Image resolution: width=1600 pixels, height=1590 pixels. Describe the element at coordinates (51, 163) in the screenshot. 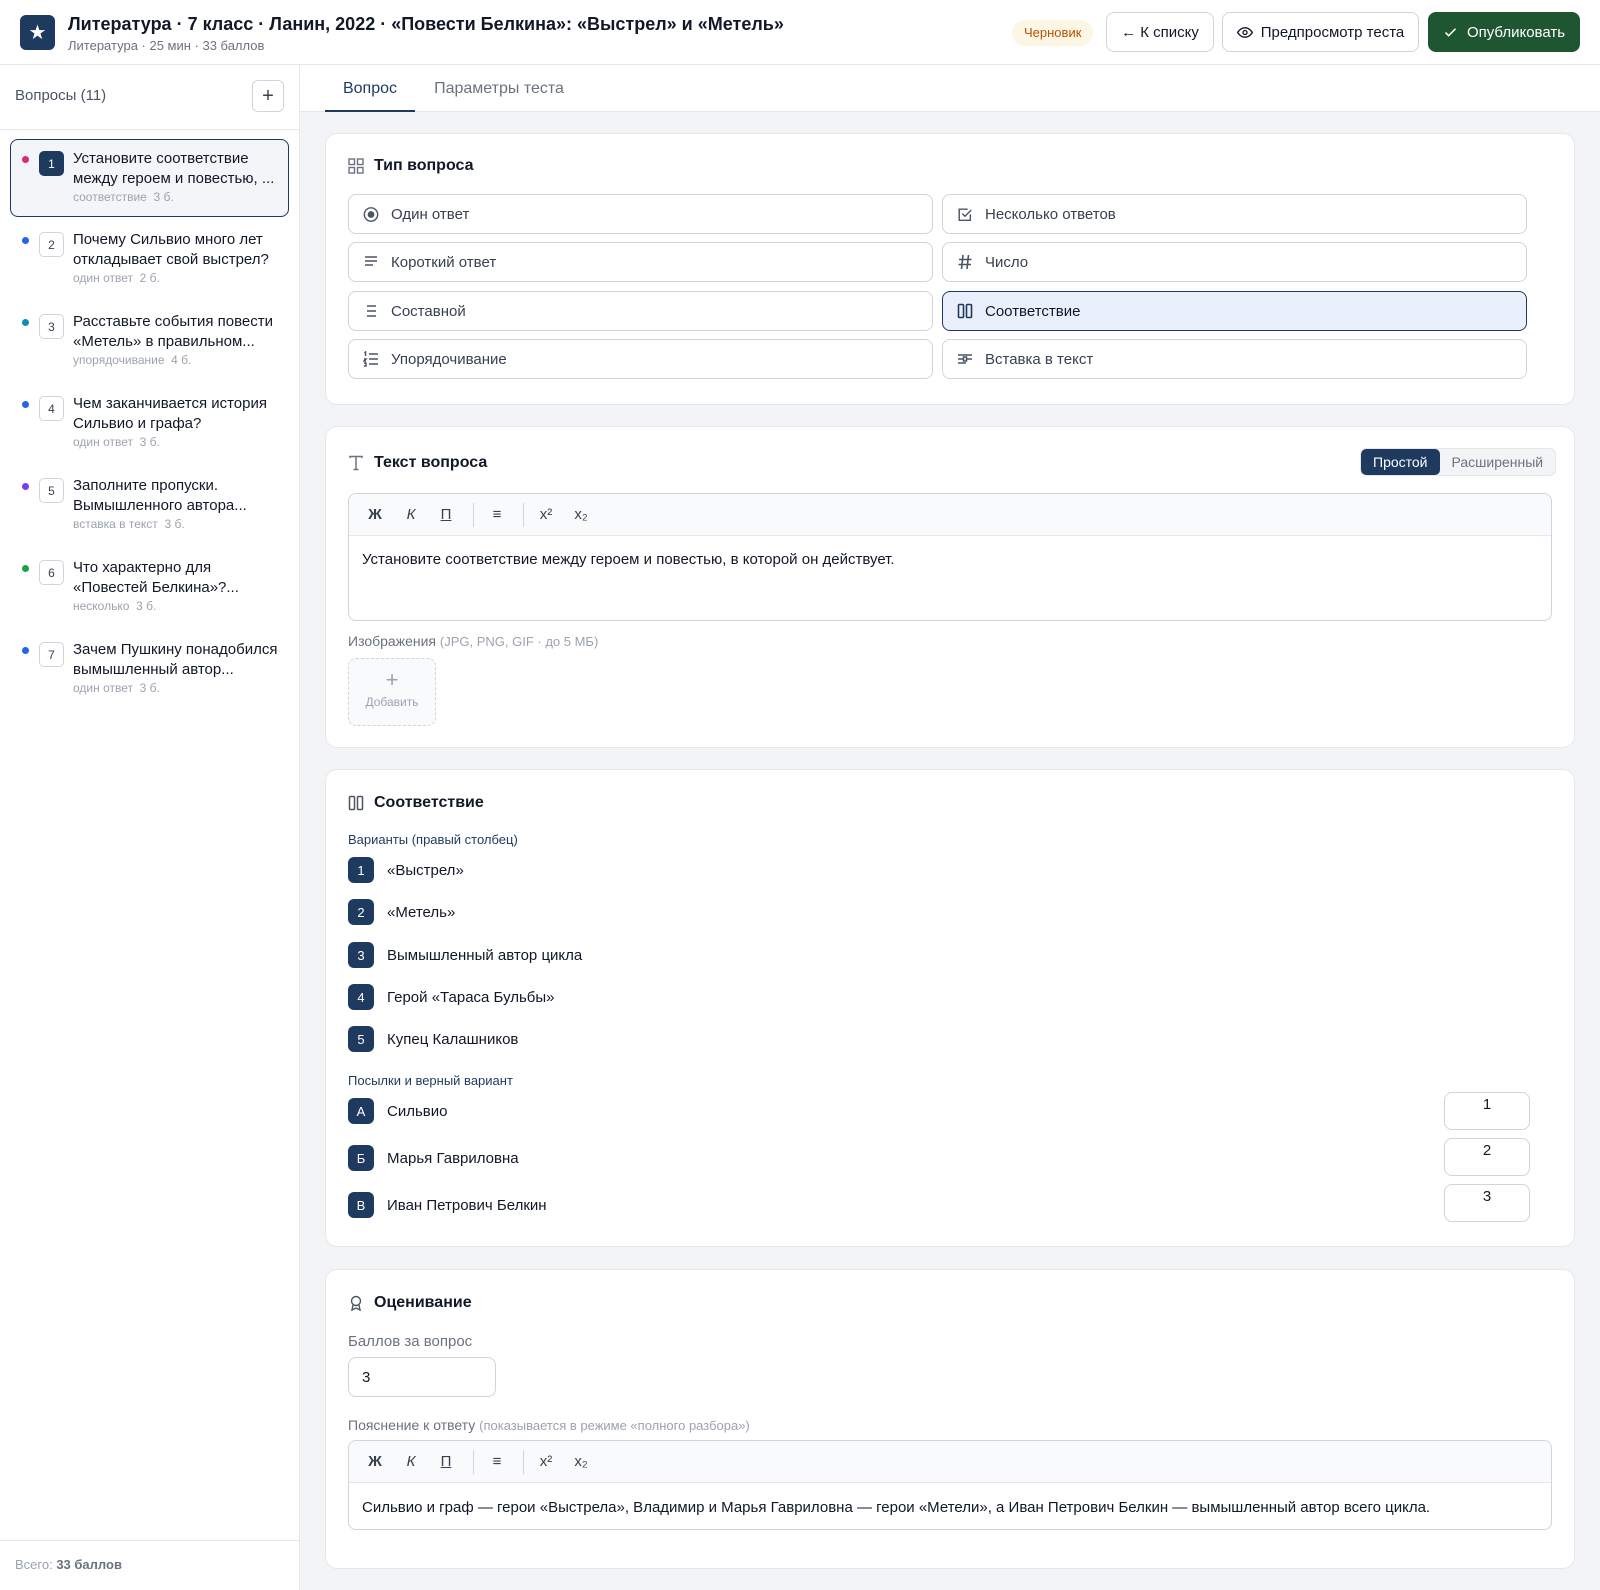

I see `question-number: 1` at that location.